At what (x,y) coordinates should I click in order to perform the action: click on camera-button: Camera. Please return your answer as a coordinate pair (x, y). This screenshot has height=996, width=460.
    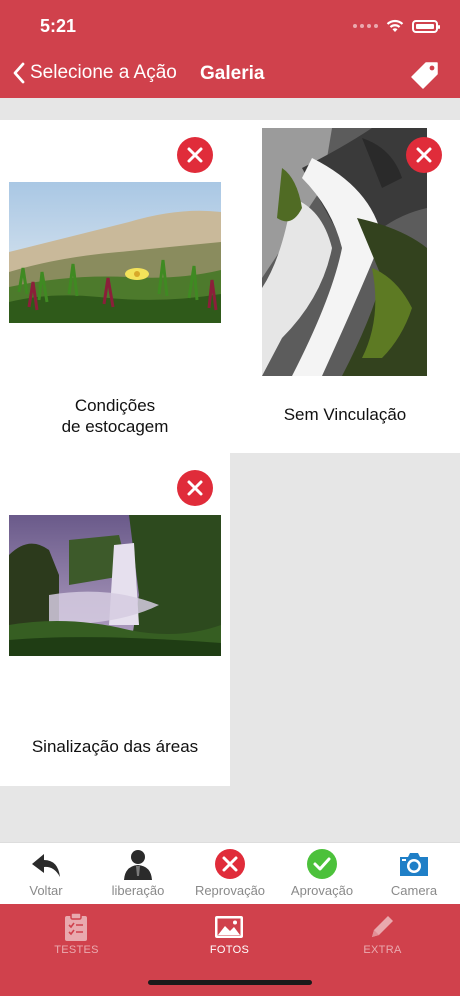
    Looking at the image, I should click on (414, 874).